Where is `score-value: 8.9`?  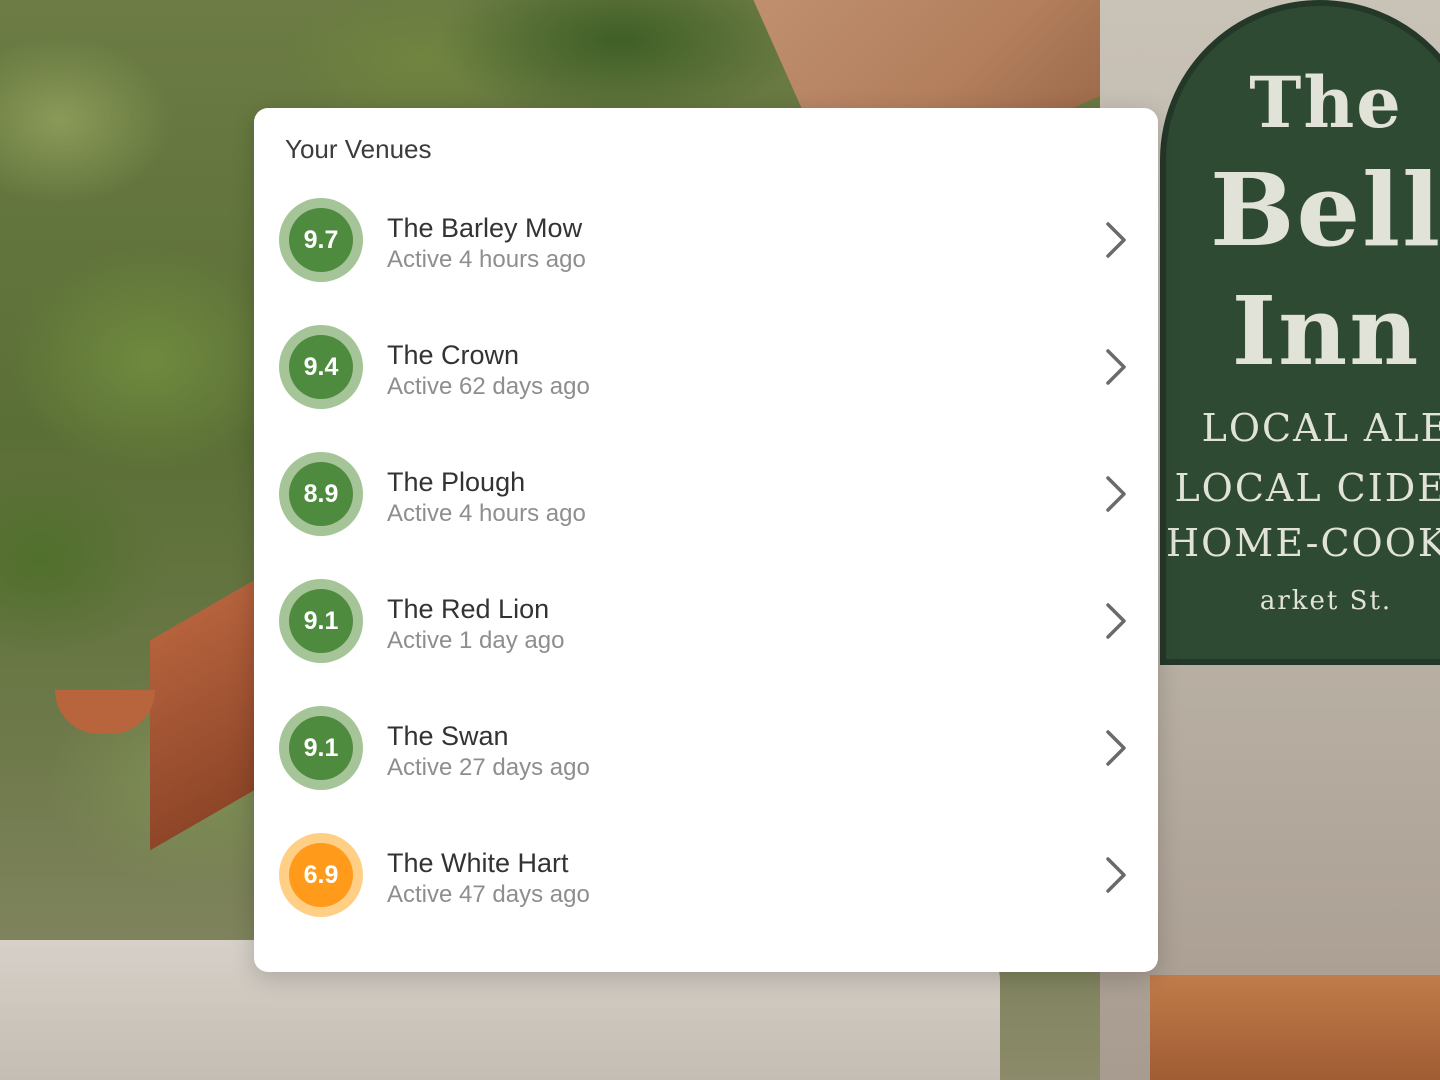
score-value: 8.9 is located at coordinates (321, 494).